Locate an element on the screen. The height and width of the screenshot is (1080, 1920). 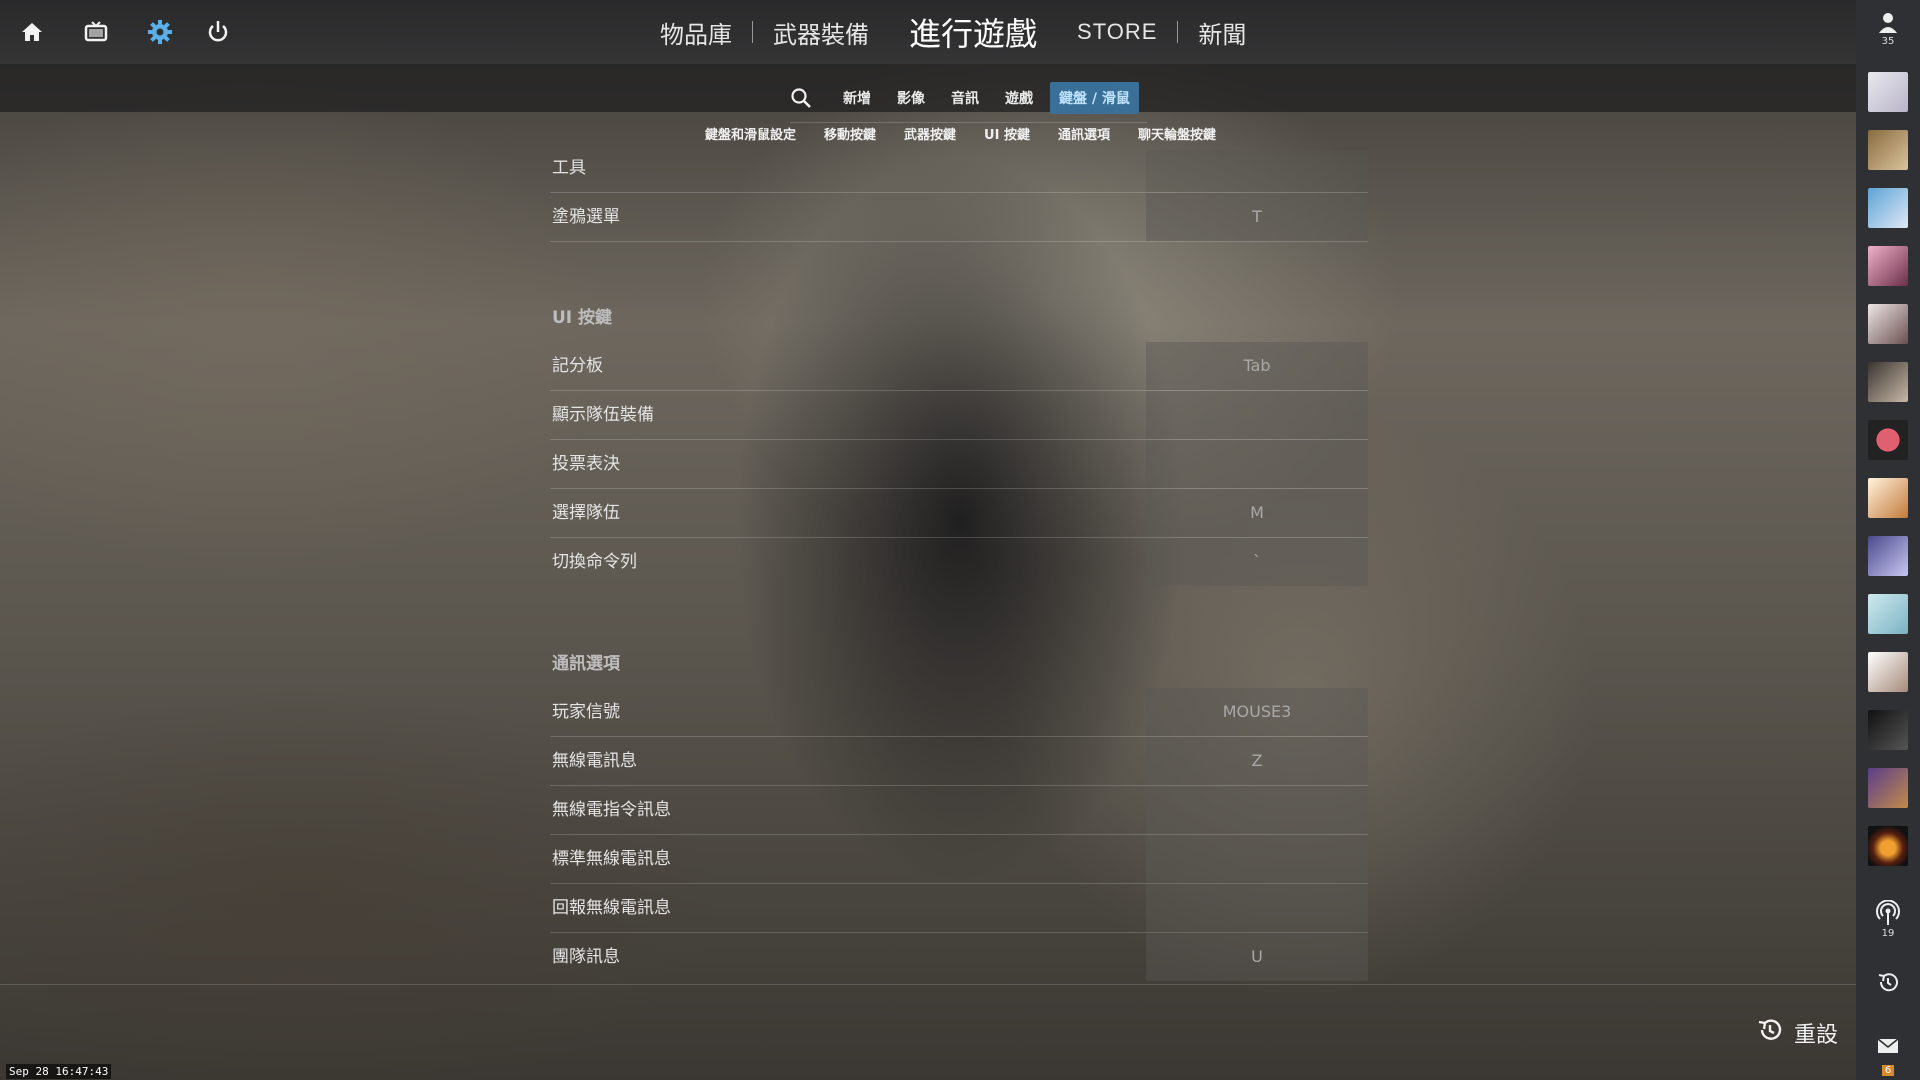
person-icon is located at coordinates (1888, 23).